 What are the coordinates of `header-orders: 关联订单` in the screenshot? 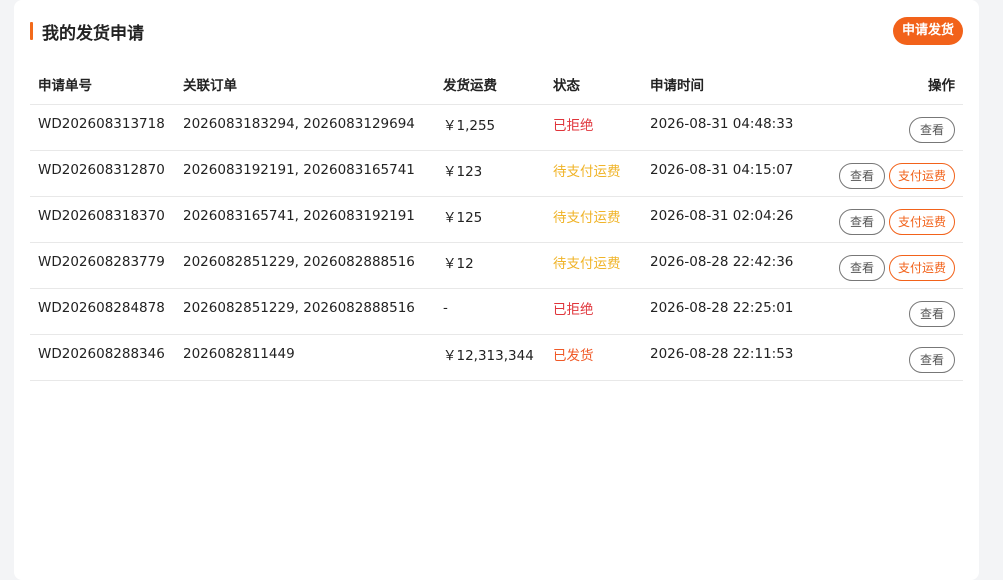 It's located at (313, 84).